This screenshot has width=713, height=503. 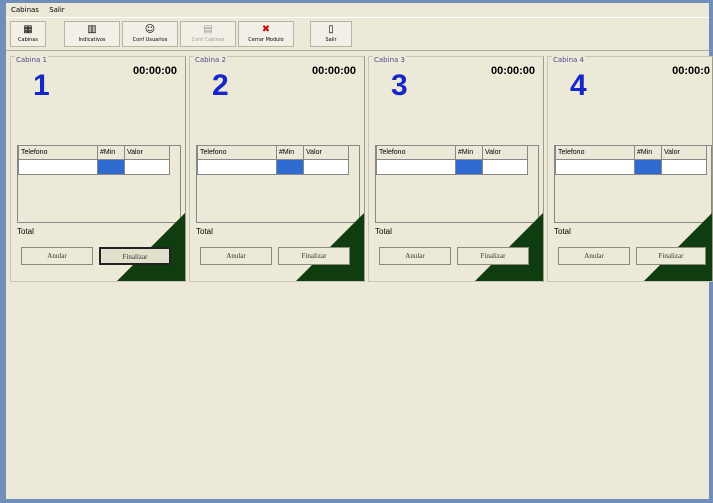 I want to click on cabina-number: 4, so click(x=578, y=85).